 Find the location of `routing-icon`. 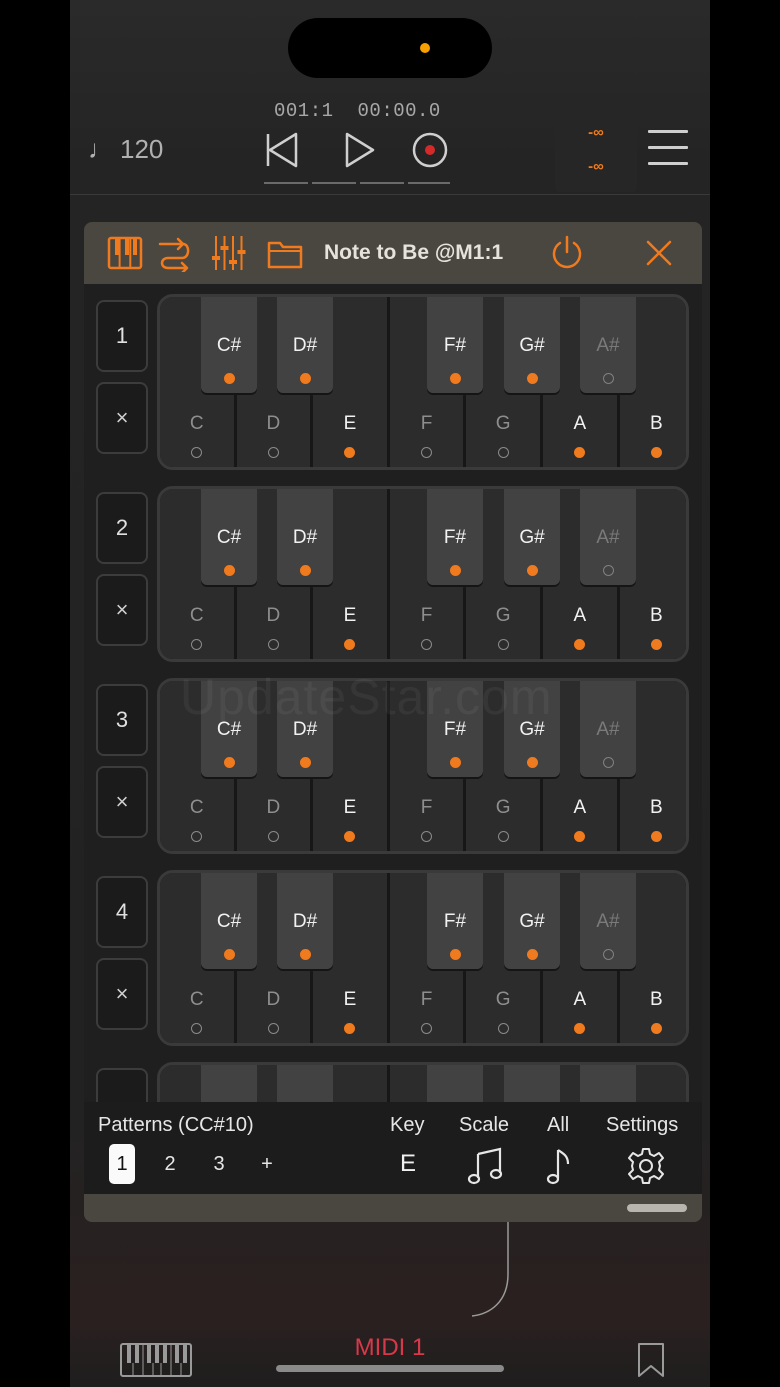

routing-icon is located at coordinates (175, 253).